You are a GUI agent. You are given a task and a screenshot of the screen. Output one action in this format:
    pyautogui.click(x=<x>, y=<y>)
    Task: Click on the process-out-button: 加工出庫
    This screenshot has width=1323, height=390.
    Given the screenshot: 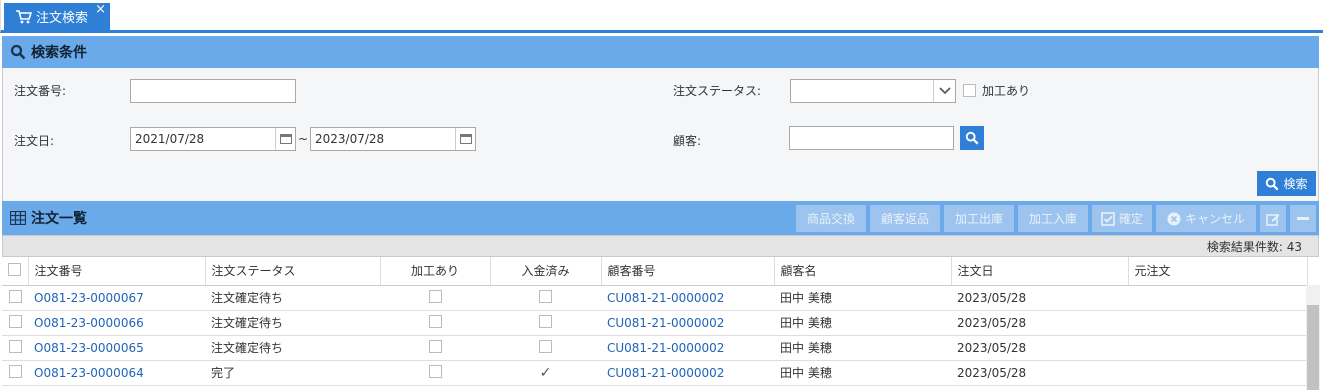 What is the action you would take?
    pyautogui.click(x=979, y=218)
    